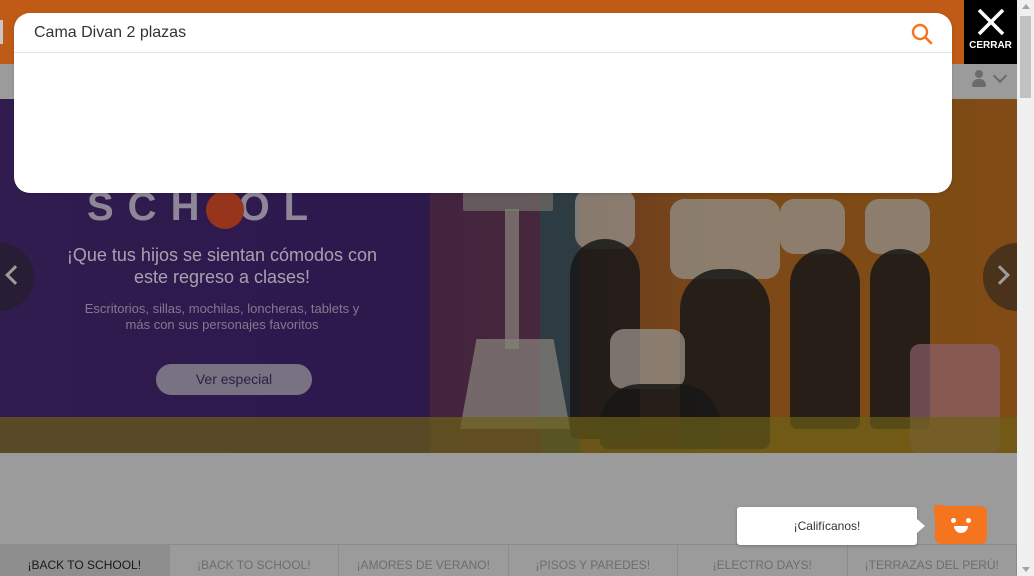 Image resolution: width=1034 pixels, height=576 pixels. I want to click on tab-electro-days: ¡ELECTRO DAYS!, so click(763, 560).